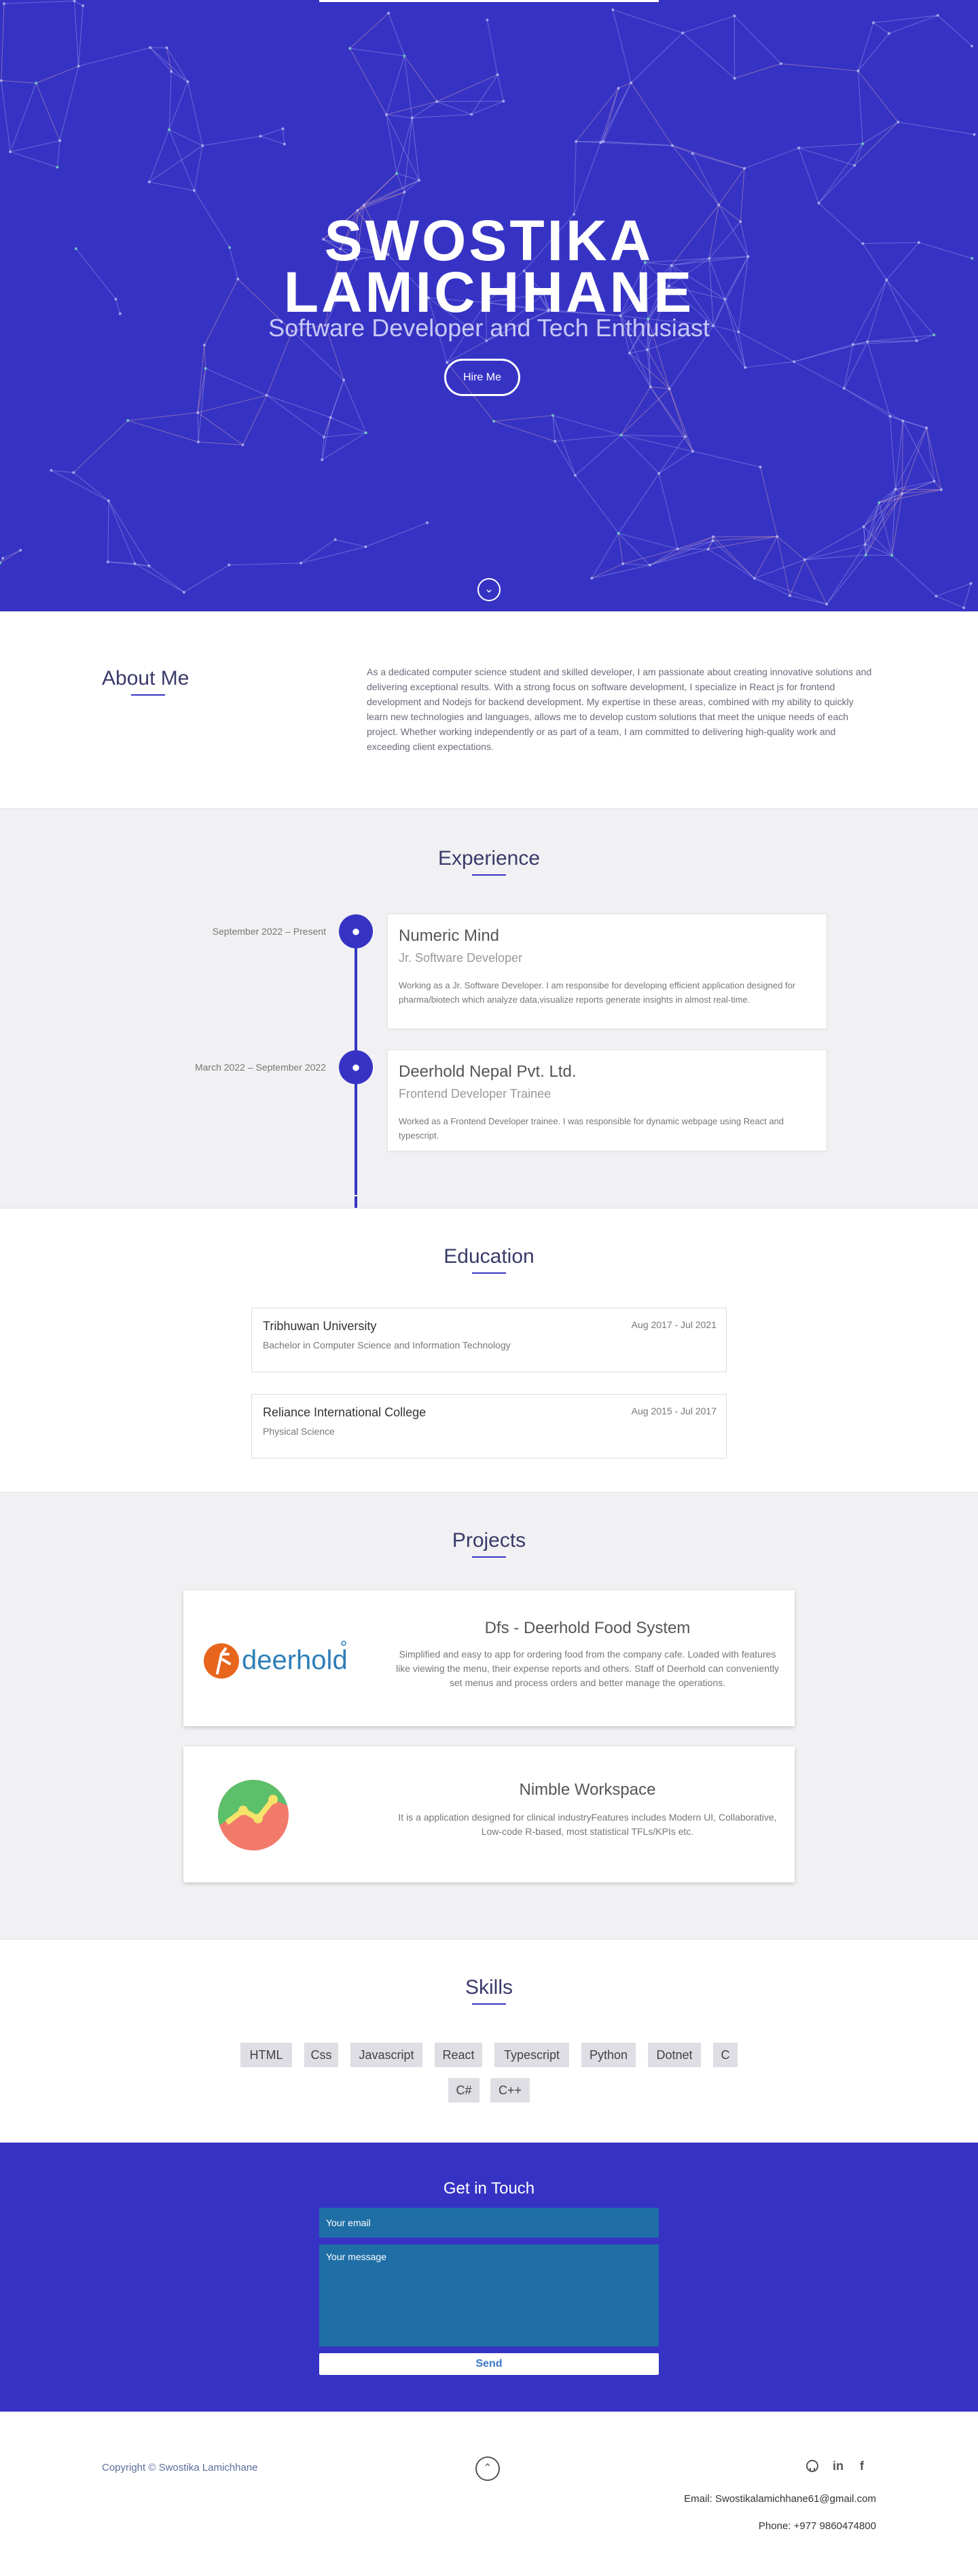 This screenshot has height=2576, width=978. What do you see at coordinates (817, 2526) in the screenshot?
I see `contact-phone: Phone: +977 9860474800` at bounding box center [817, 2526].